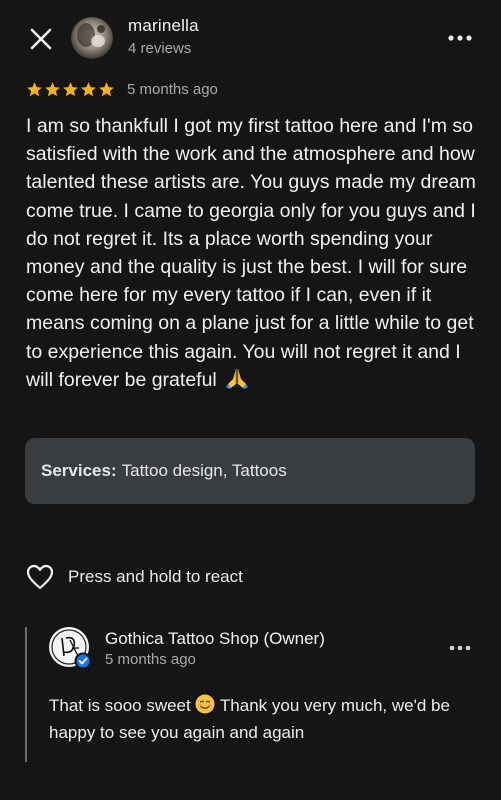  What do you see at coordinates (205, 704) in the screenshot?
I see `smiling-face-emoji` at bounding box center [205, 704].